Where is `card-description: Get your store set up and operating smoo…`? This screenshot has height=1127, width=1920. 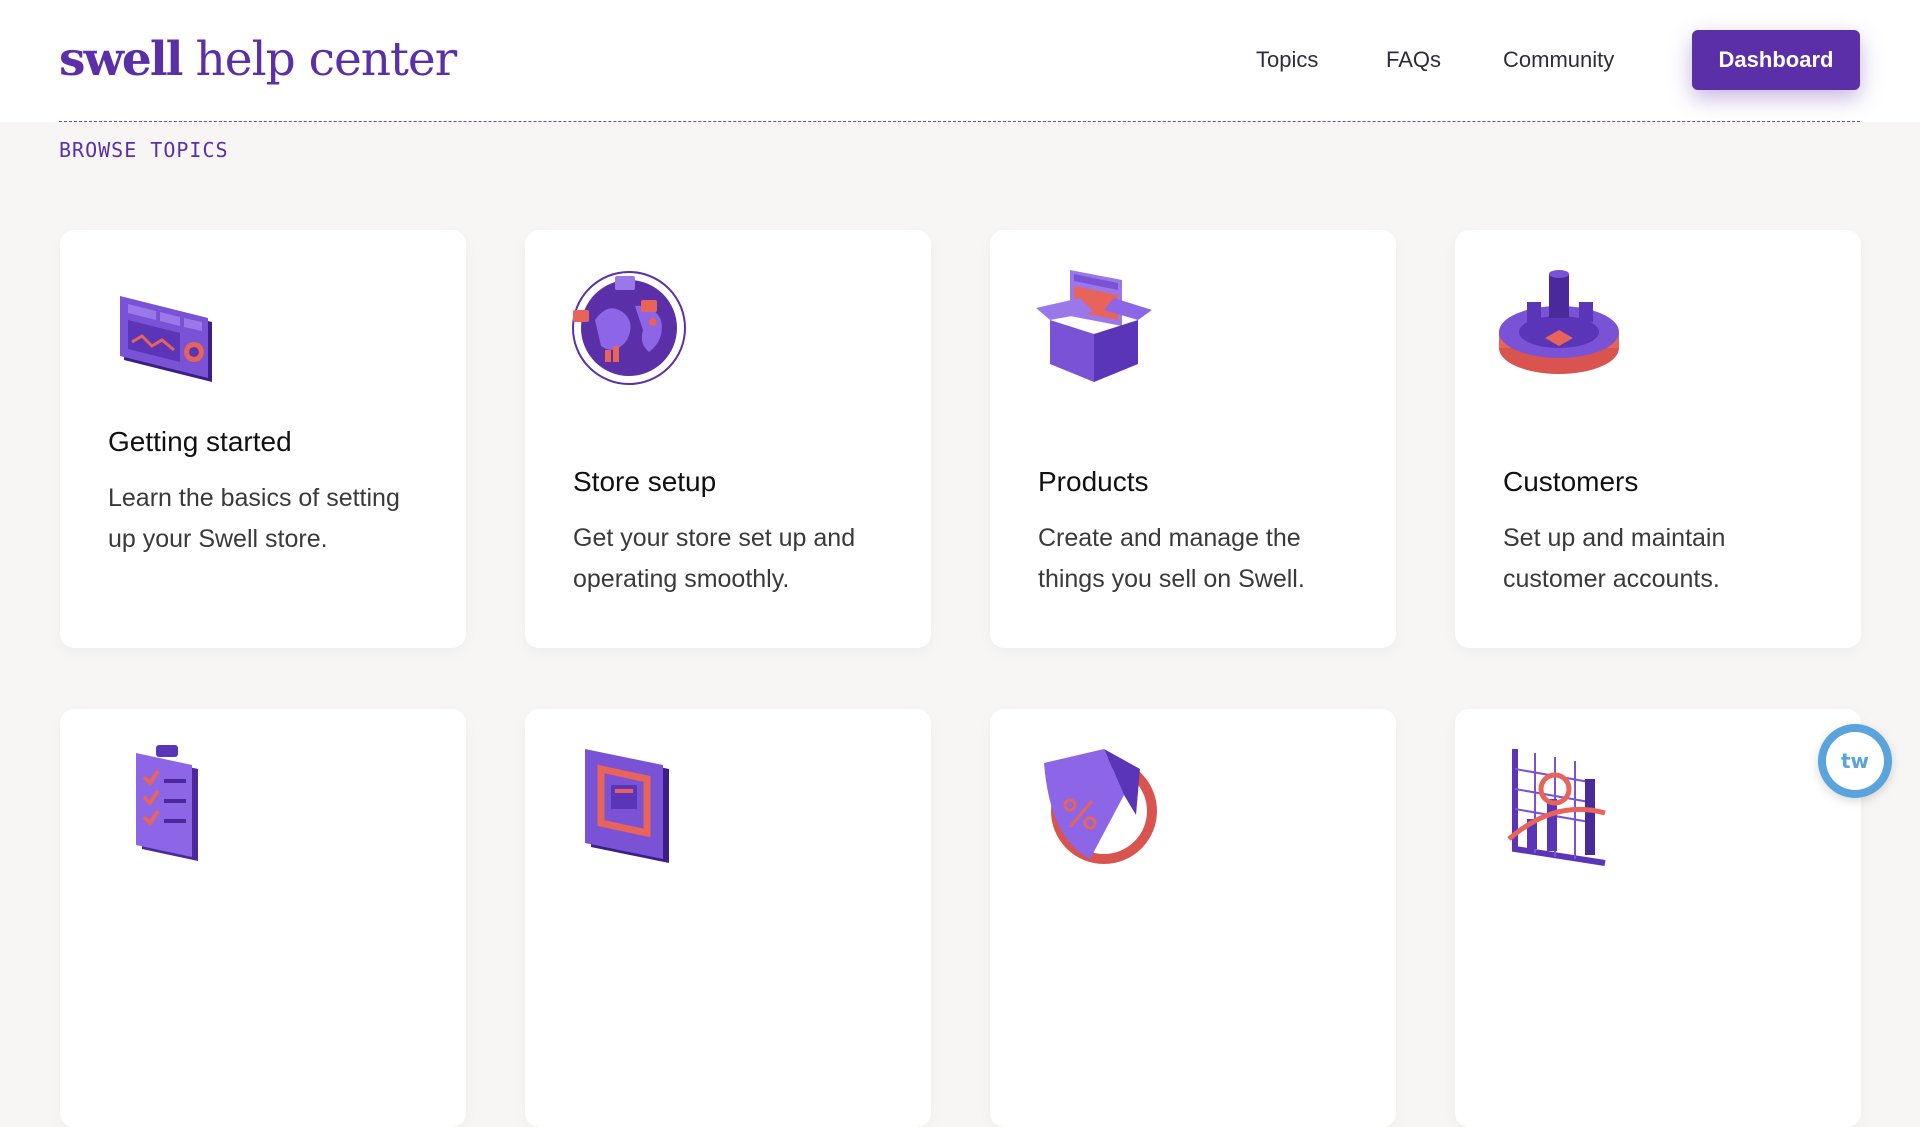 card-description: Get your store set up and operating smoo… is located at coordinates (714, 558).